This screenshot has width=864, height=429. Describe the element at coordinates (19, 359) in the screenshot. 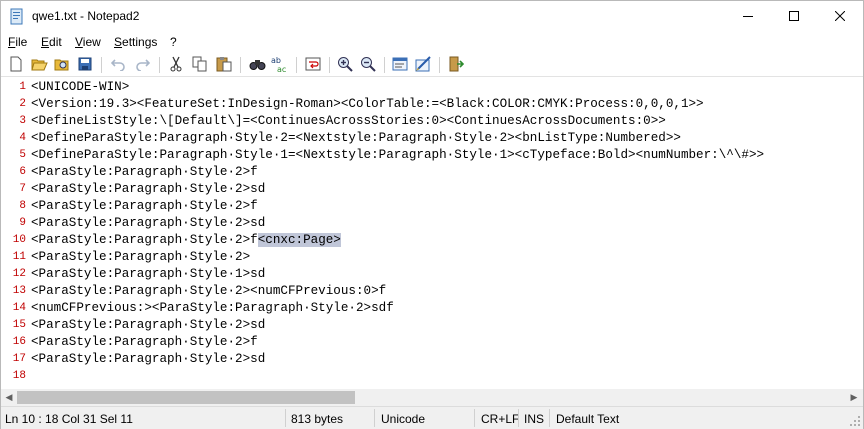

I see `line-number: 17` at that location.